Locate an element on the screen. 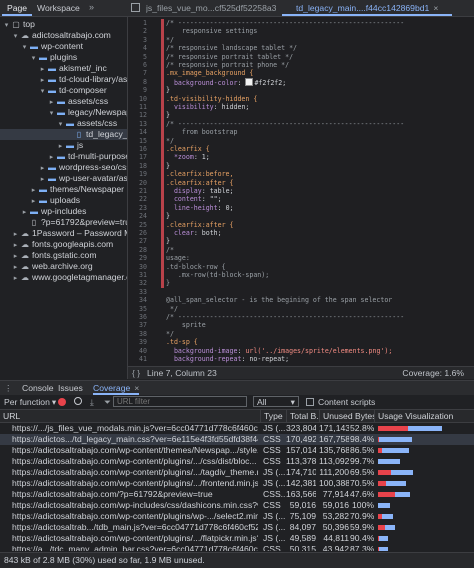  tab-page: Page is located at coordinates (17, 8).